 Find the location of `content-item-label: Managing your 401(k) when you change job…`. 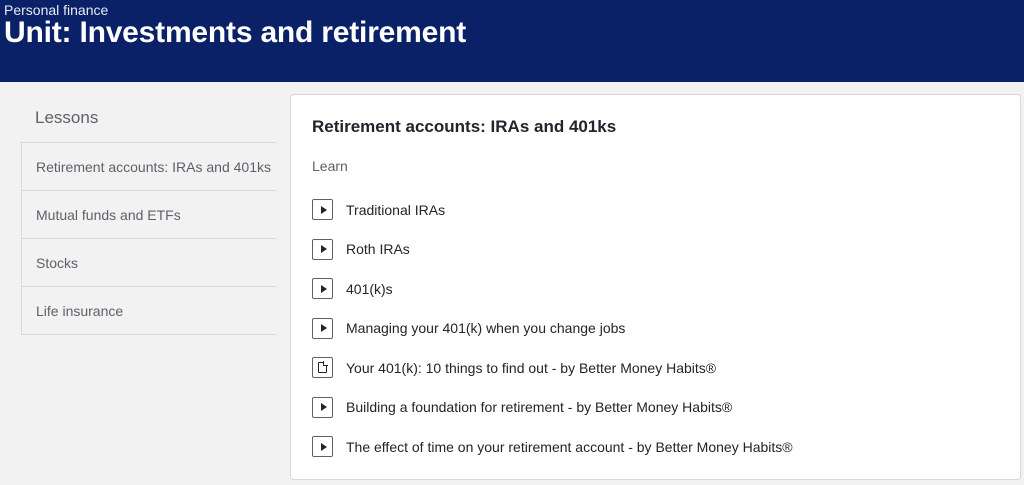

content-item-label: Managing your 401(k) when you change job… is located at coordinates (485, 328).